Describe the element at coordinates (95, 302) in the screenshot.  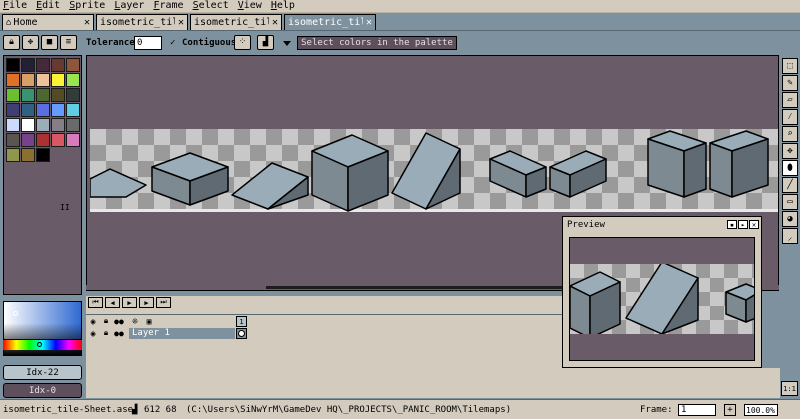
I see `first-frame-icon: ⏮︎` at that location.